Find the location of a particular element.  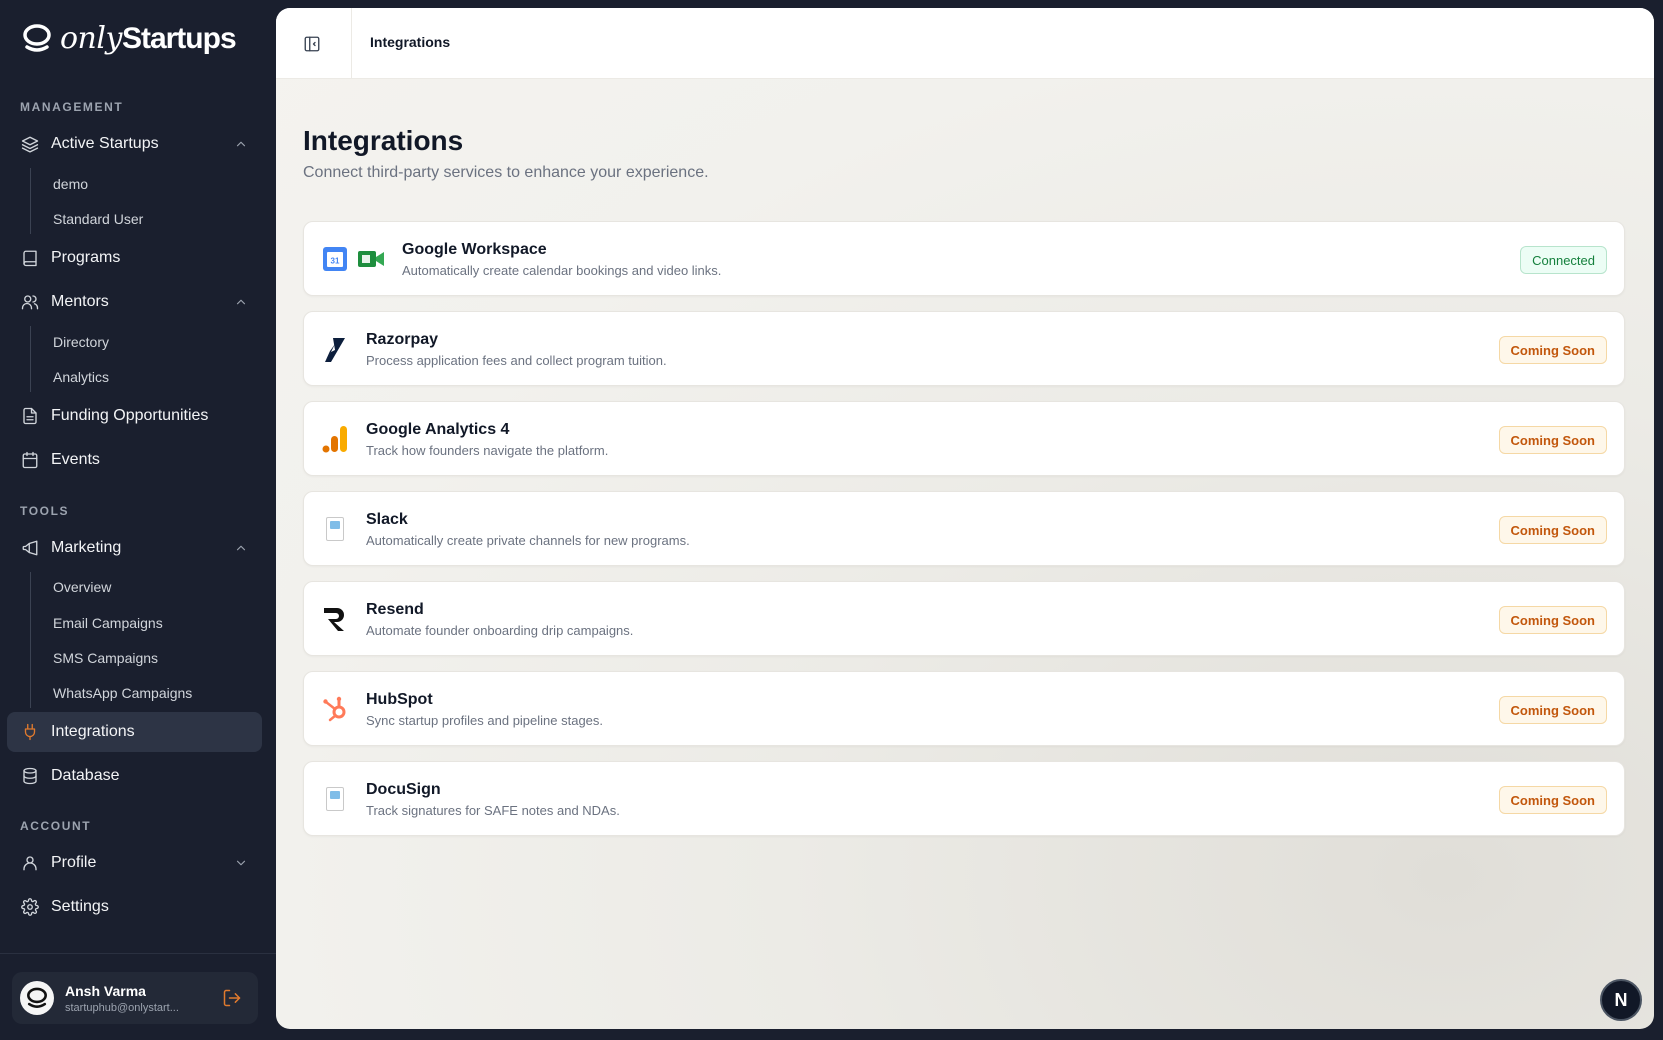

nav-label: Settings is located at coordinates (80, 906).